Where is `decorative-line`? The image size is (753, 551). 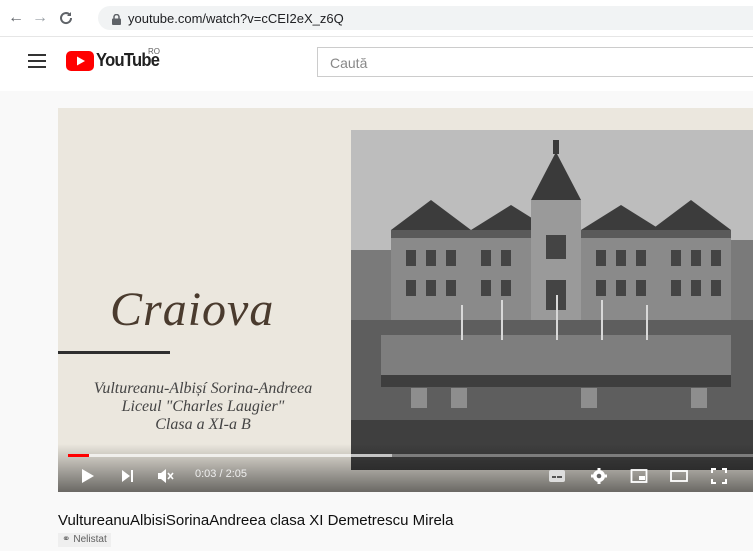
decorative-line is located at coordinates (114, 352).